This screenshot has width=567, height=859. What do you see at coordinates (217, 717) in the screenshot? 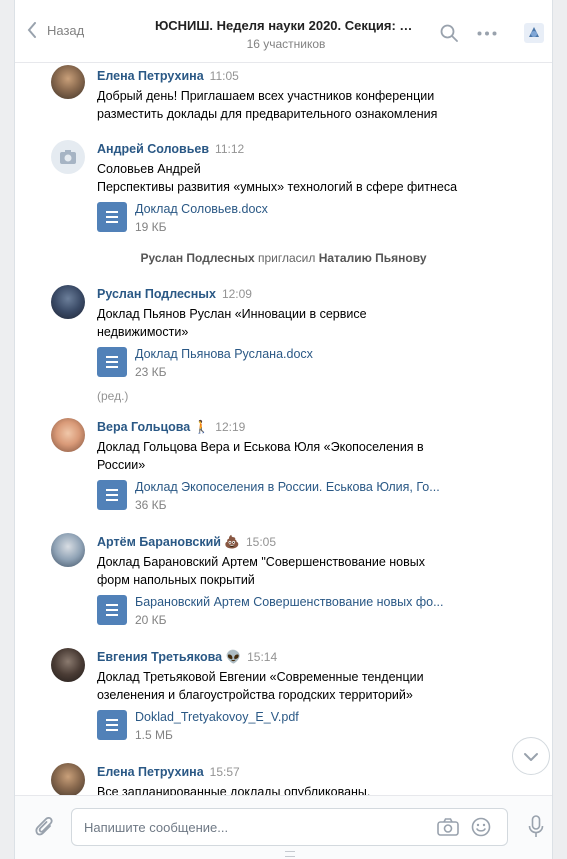
I see `document-name: Doklad_Tretyakovoy_E_V.pdf` at bounding box center [217, 717].